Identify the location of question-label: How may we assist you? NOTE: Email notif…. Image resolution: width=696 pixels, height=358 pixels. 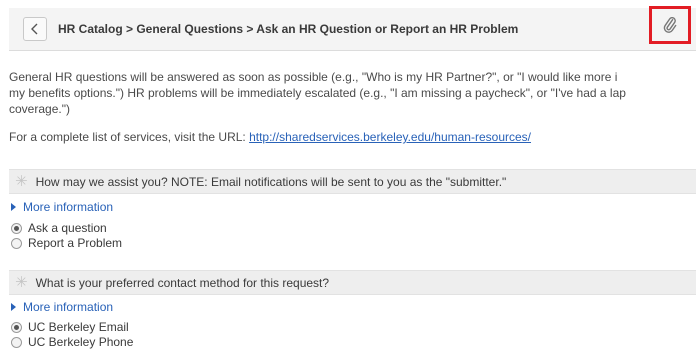
(271, 181).